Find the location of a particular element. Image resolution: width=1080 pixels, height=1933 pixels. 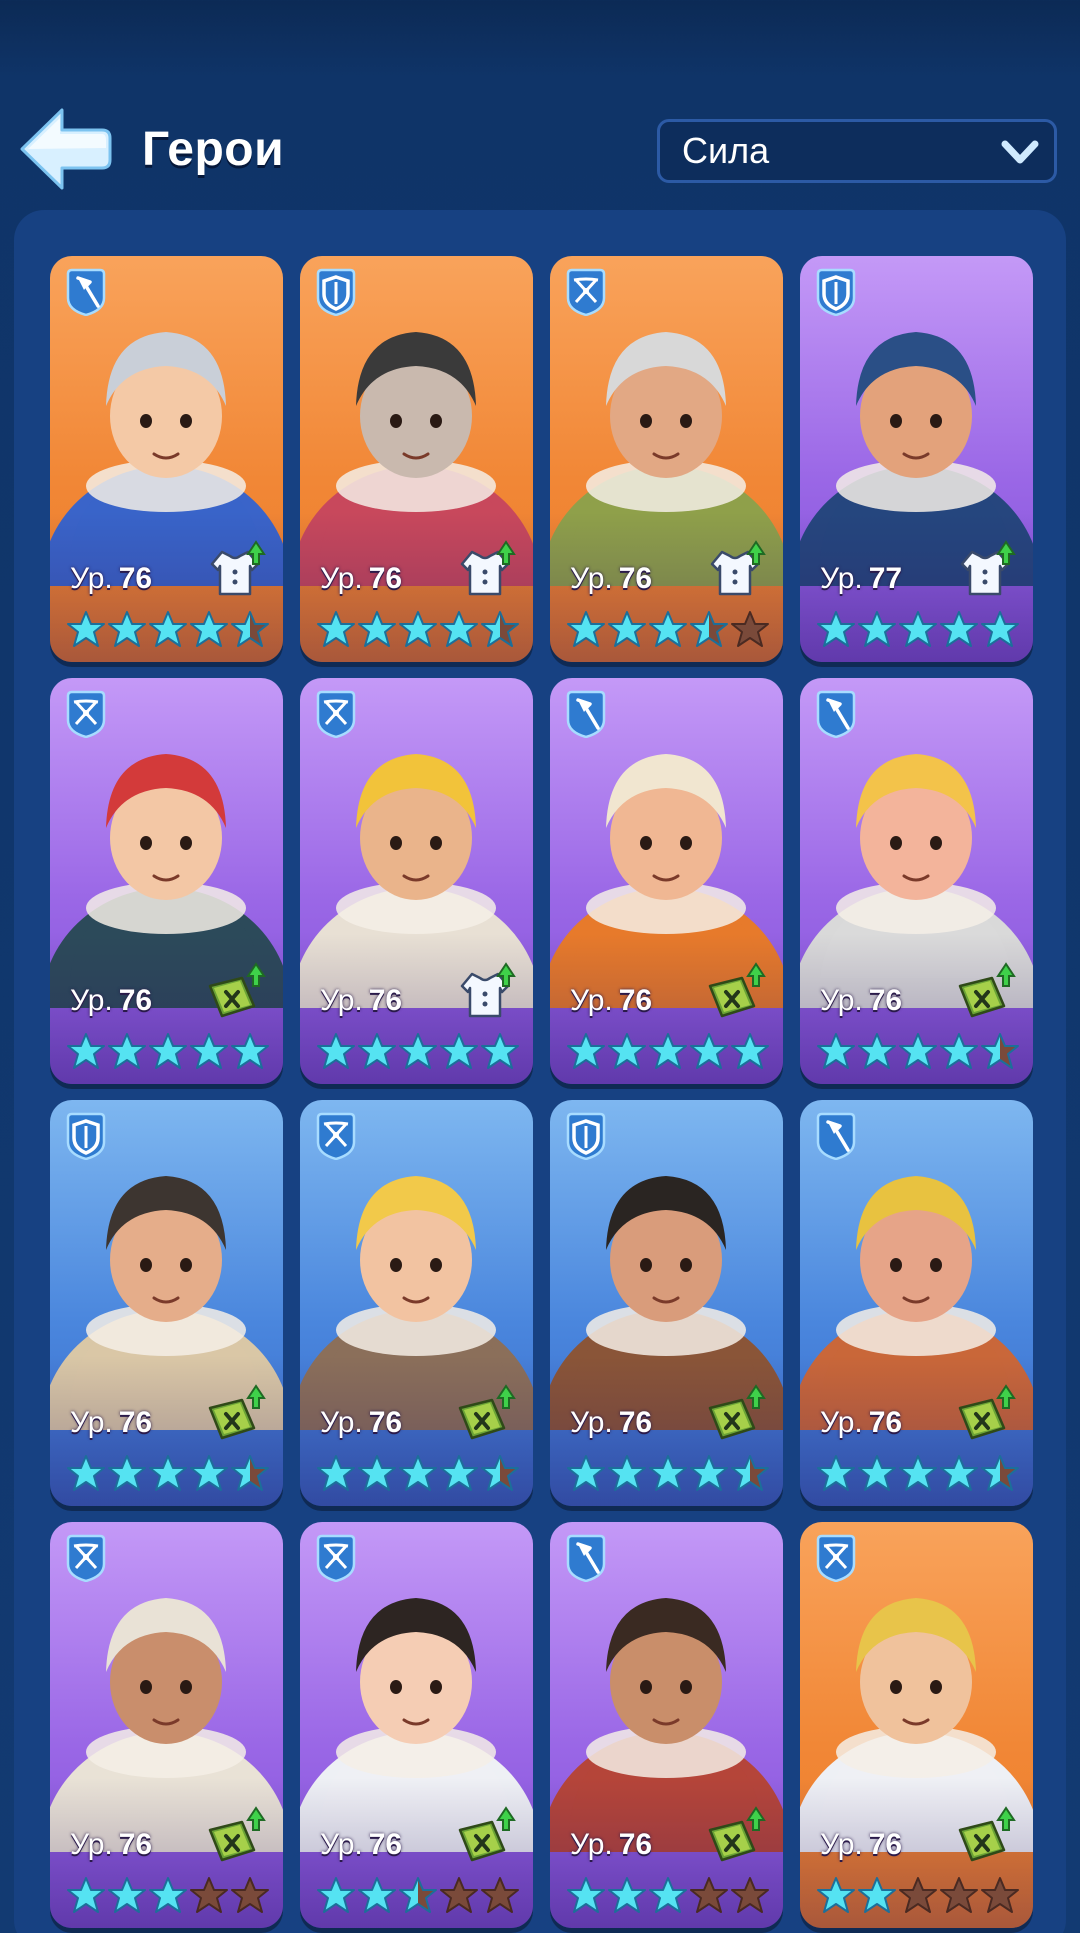

hero-card: Ур. 77 is located at coordinates (916, 459).